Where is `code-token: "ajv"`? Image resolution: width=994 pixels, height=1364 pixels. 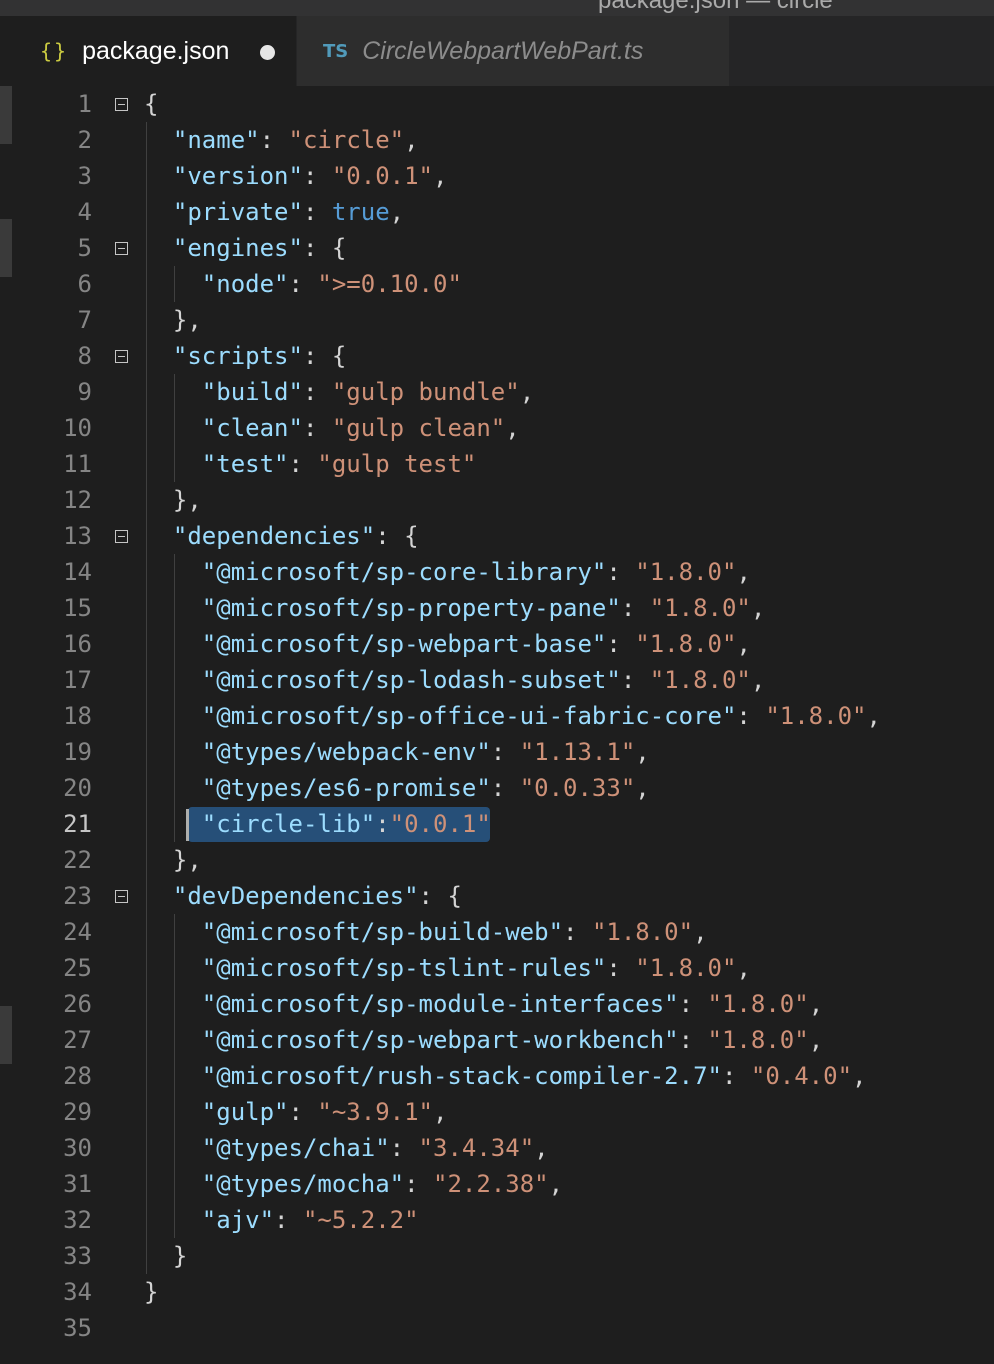 code-token: "ajv" is located at coordinates (238, 1220).